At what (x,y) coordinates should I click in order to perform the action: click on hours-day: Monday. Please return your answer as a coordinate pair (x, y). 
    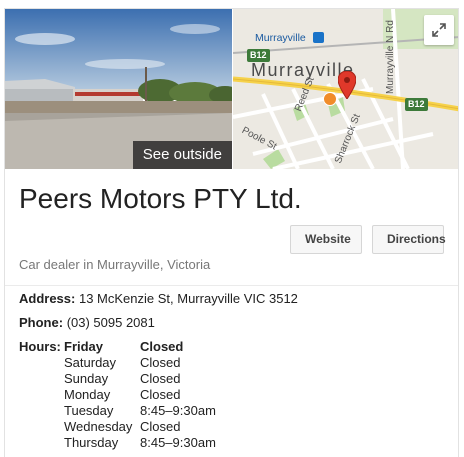
    Looking at the image, I should click on (87, 394).